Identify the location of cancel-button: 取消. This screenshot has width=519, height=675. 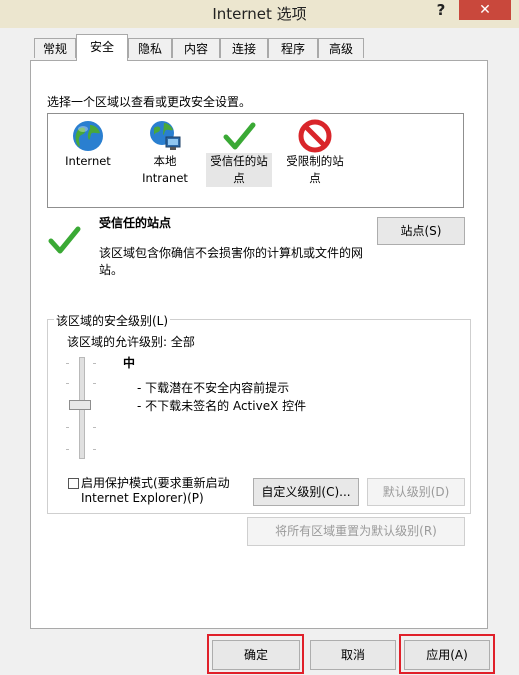
(353, 655).